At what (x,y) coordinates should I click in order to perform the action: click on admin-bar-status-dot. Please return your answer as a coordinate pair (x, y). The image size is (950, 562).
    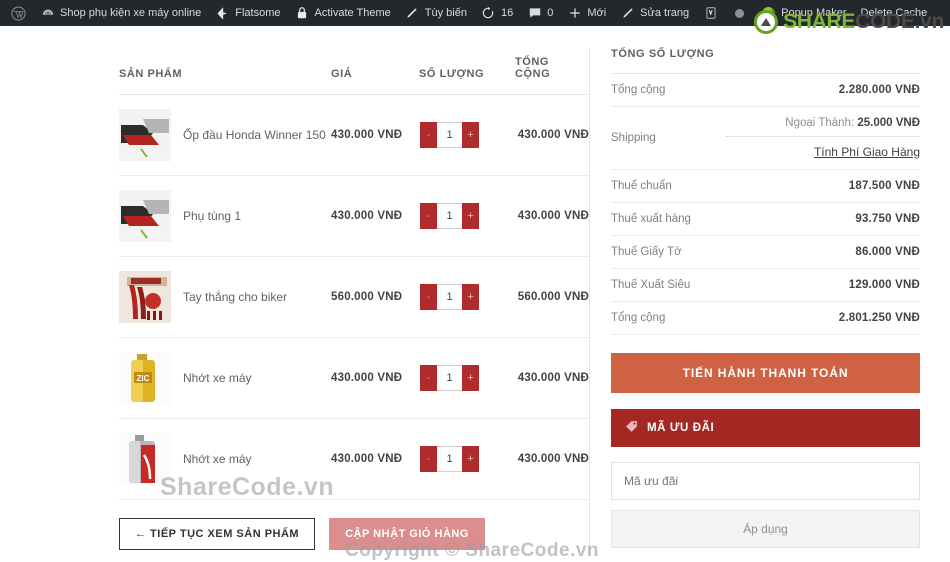
    Looking at the image, I should click on (739, 13).